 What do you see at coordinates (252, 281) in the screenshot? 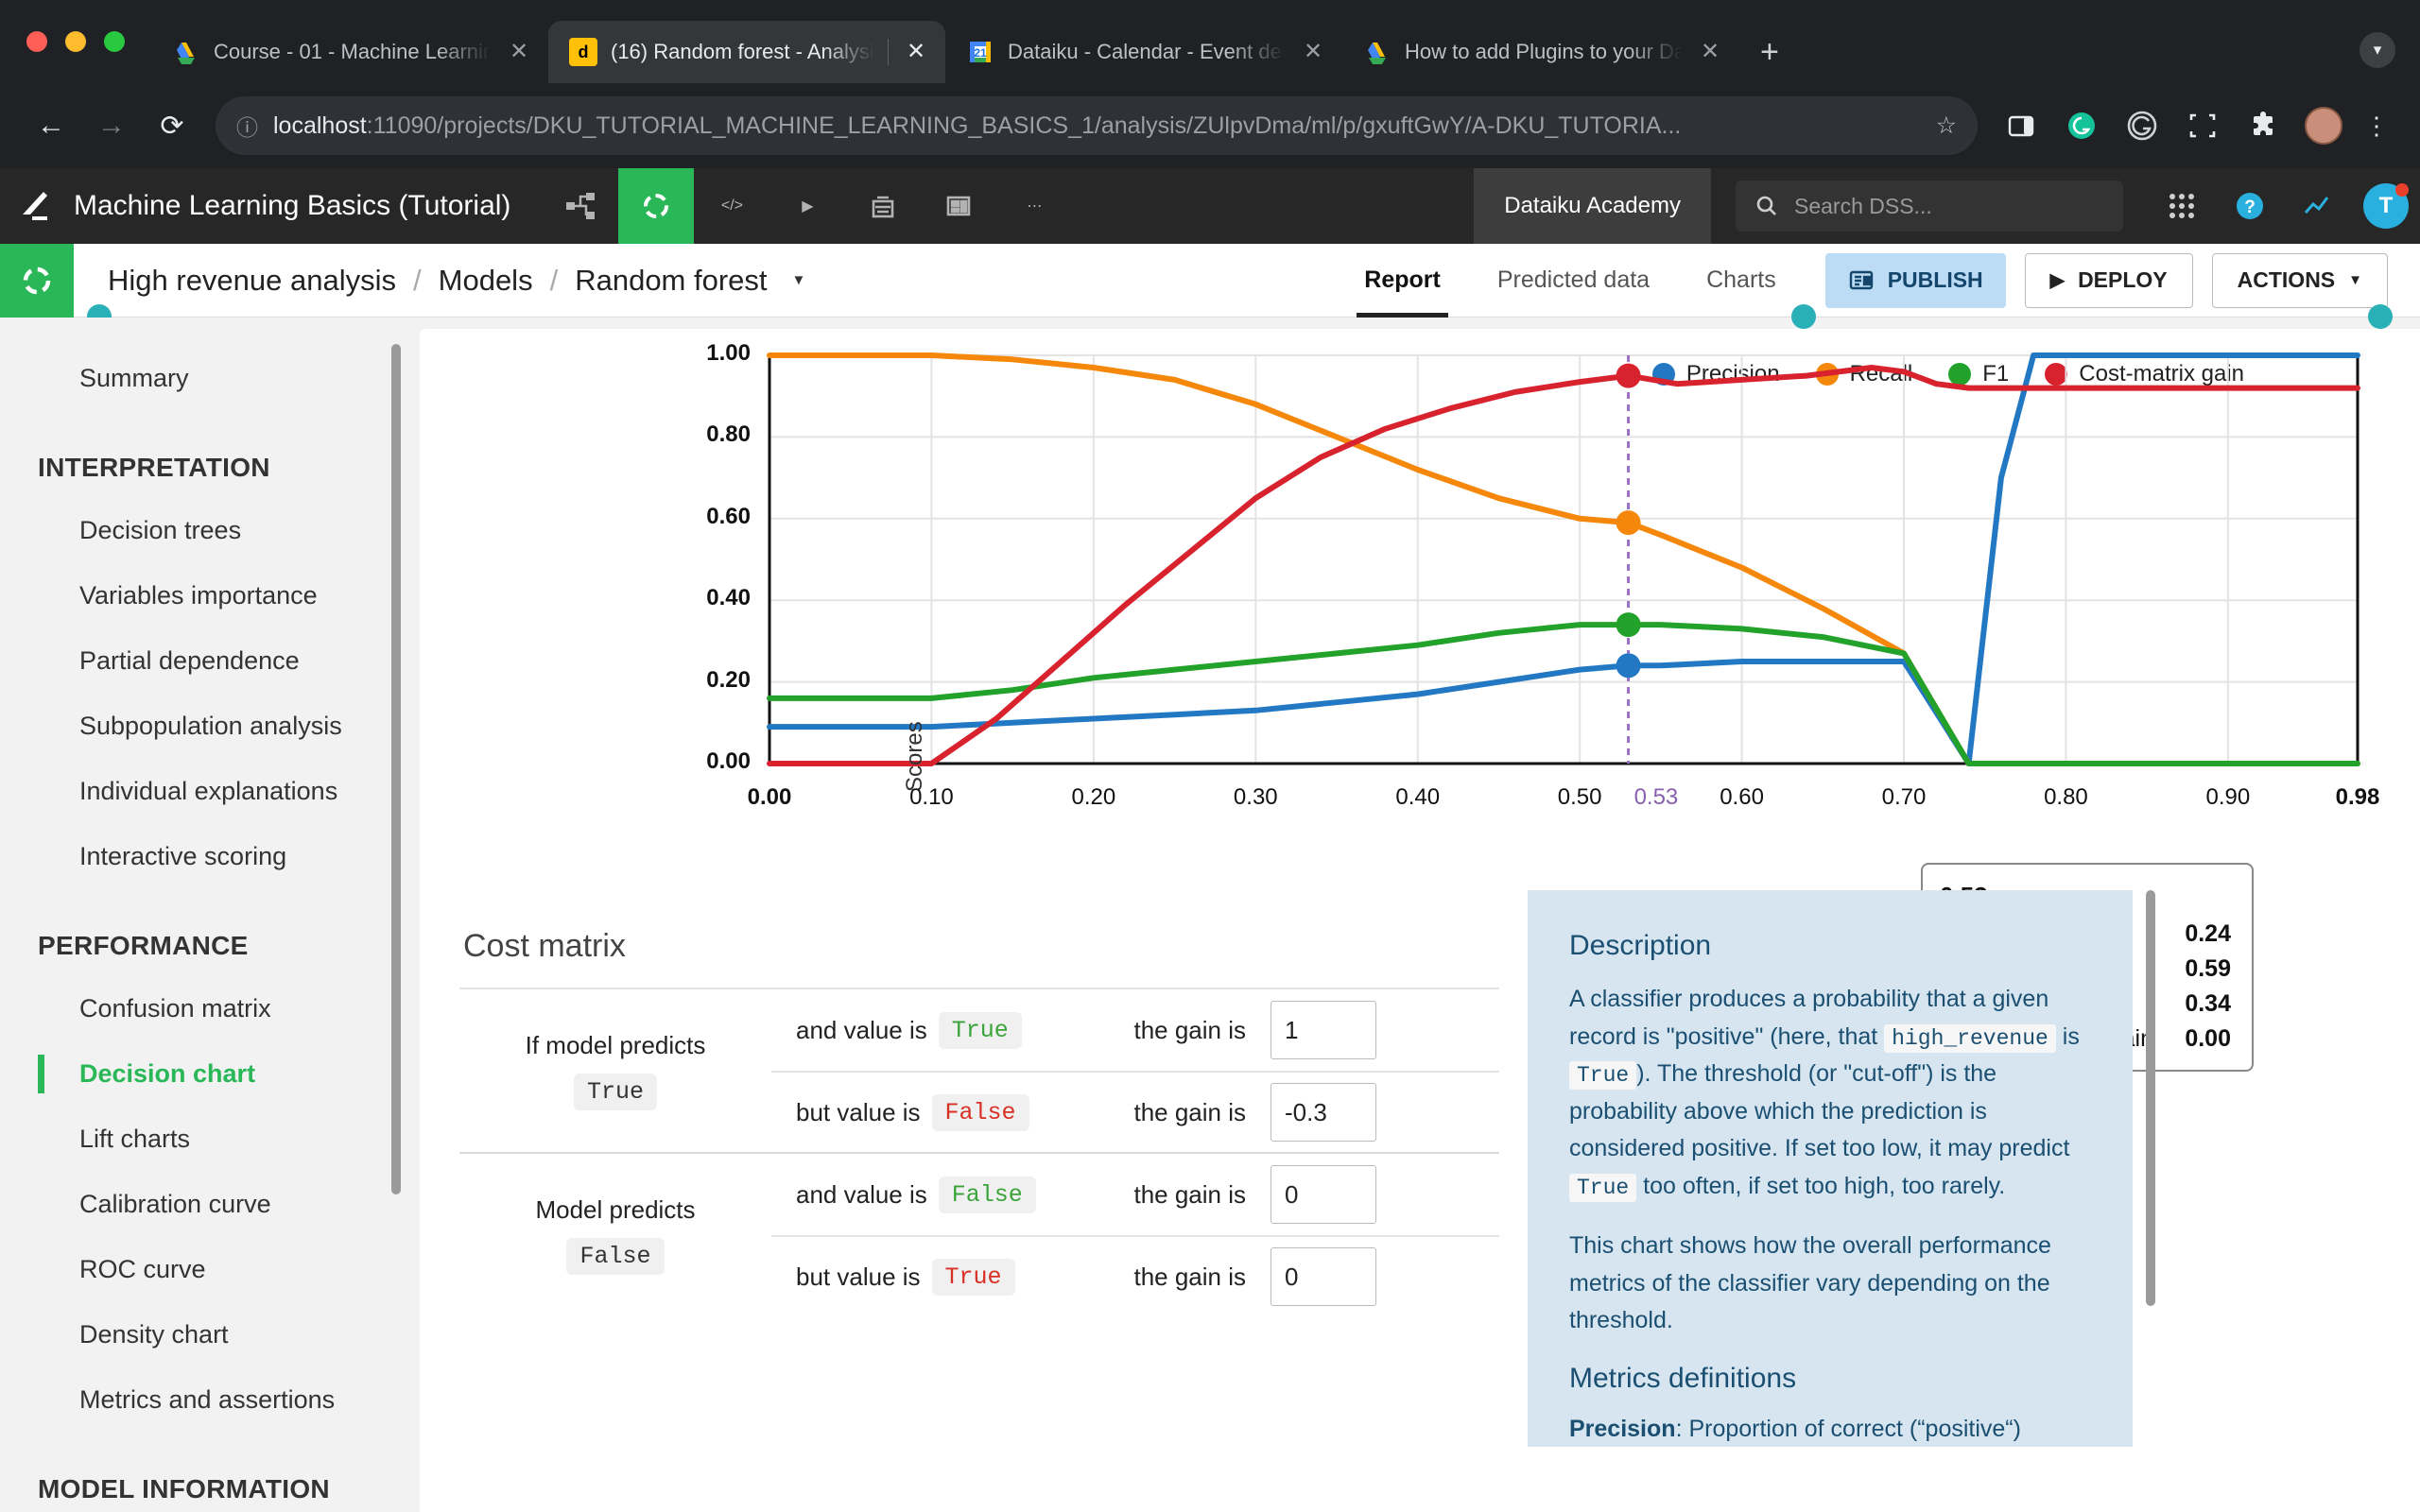
I see `breadcrumb-analysis: High revenue analysis` at bounding box center [252, 281].